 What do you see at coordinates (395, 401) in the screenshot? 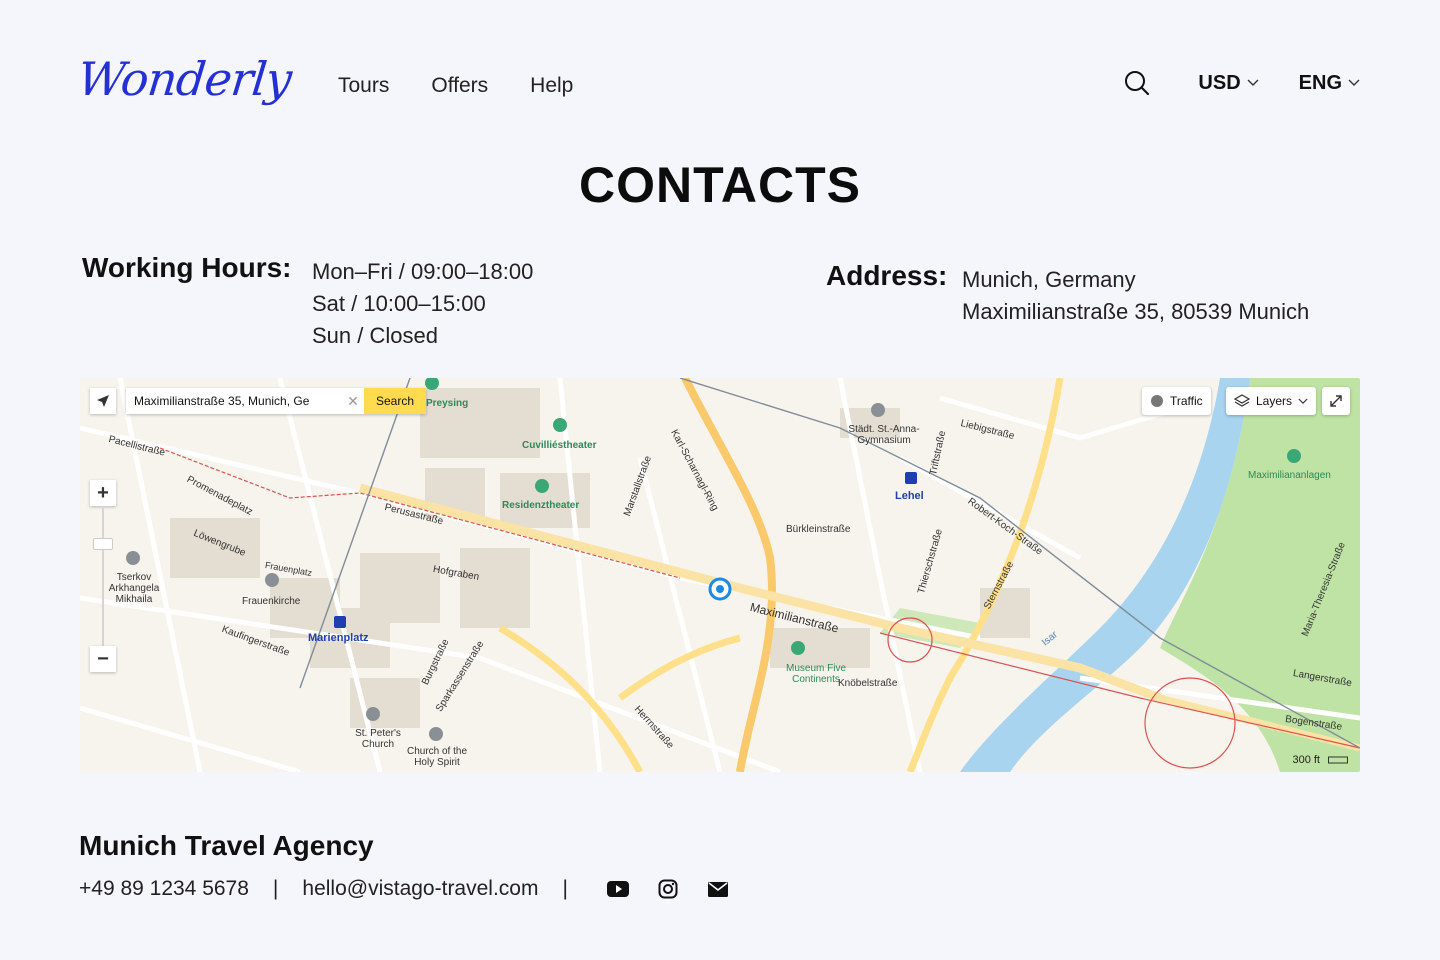
I see `map-search-button: Search` at bounding box center [395, 401].